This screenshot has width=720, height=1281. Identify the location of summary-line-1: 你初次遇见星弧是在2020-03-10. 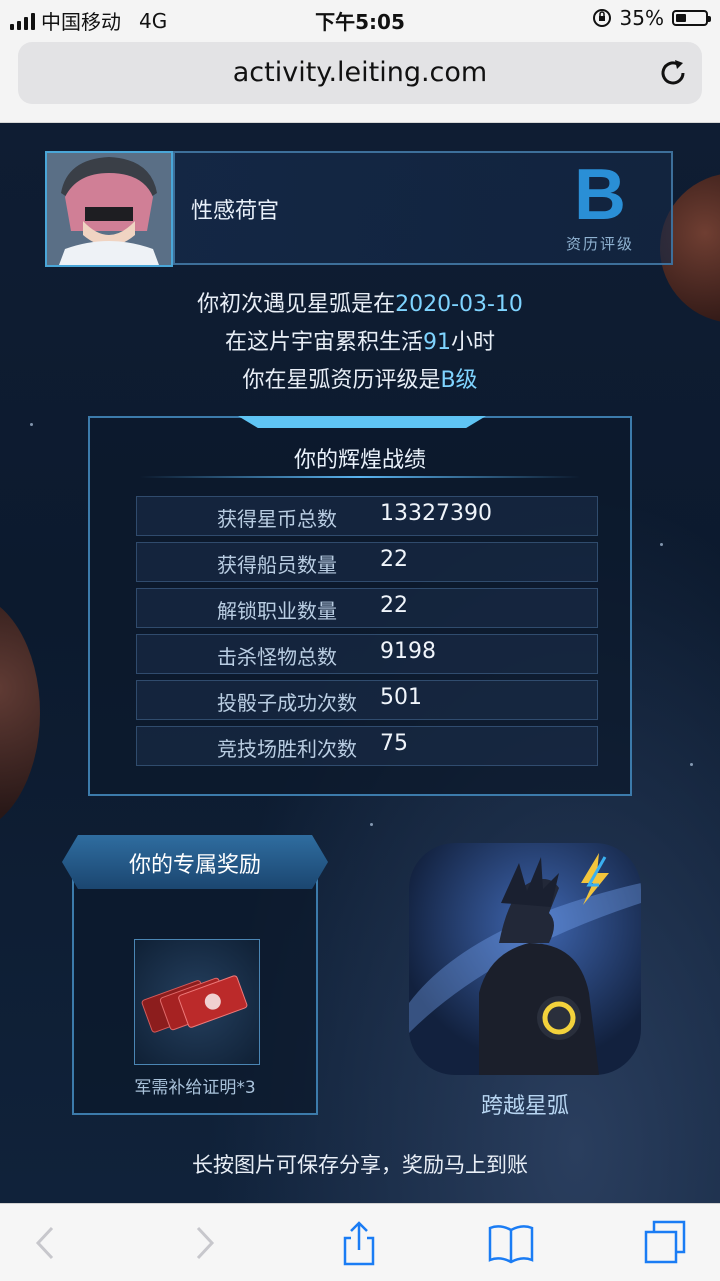
(360, 305).